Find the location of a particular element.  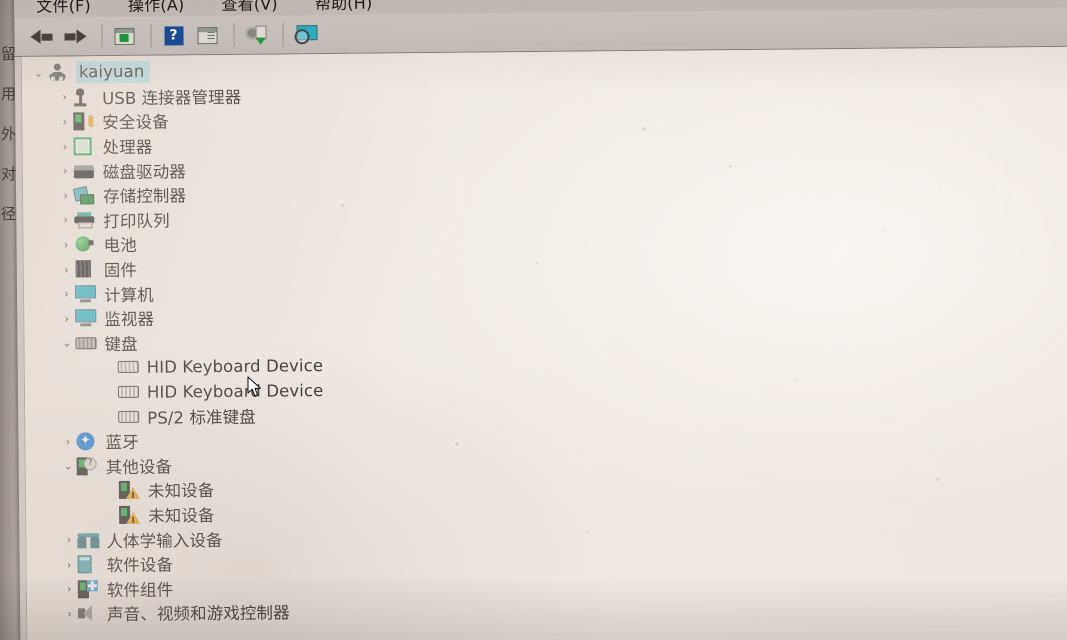

computer-root-icon is located at coordinates (58, 72).